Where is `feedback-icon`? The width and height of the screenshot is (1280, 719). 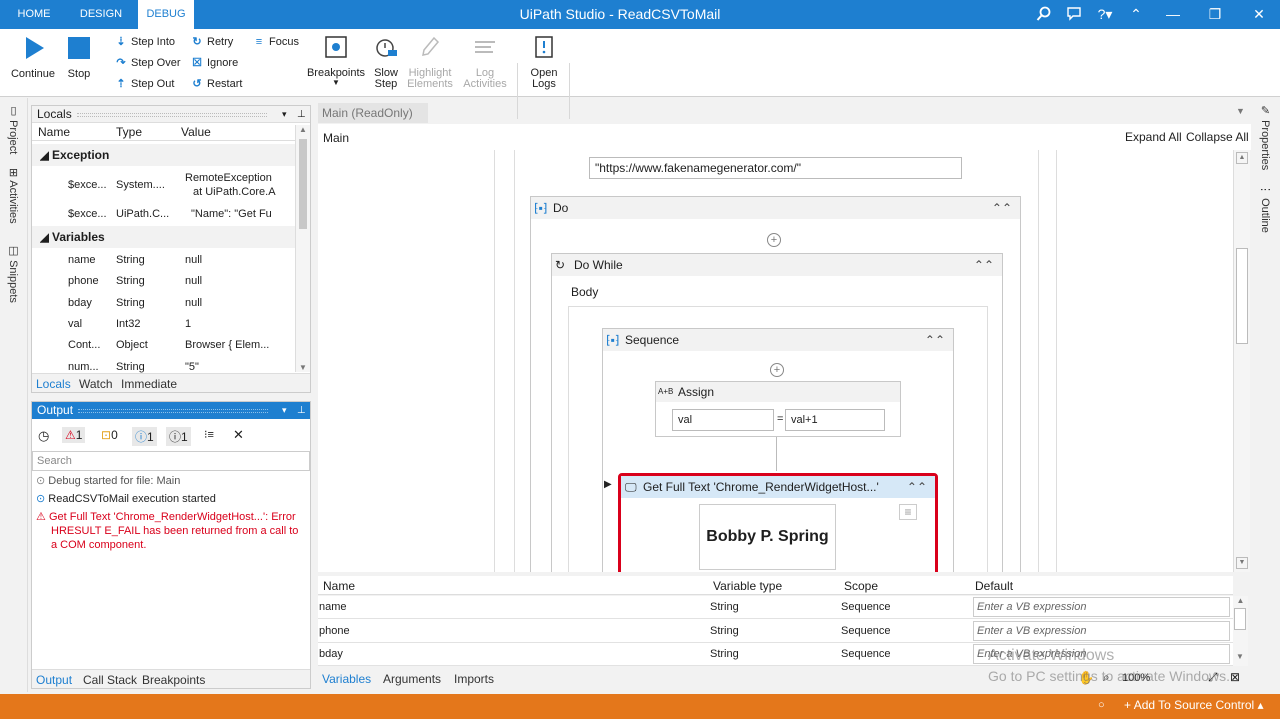 feedback-icon is located at coordinates (1074, 14).